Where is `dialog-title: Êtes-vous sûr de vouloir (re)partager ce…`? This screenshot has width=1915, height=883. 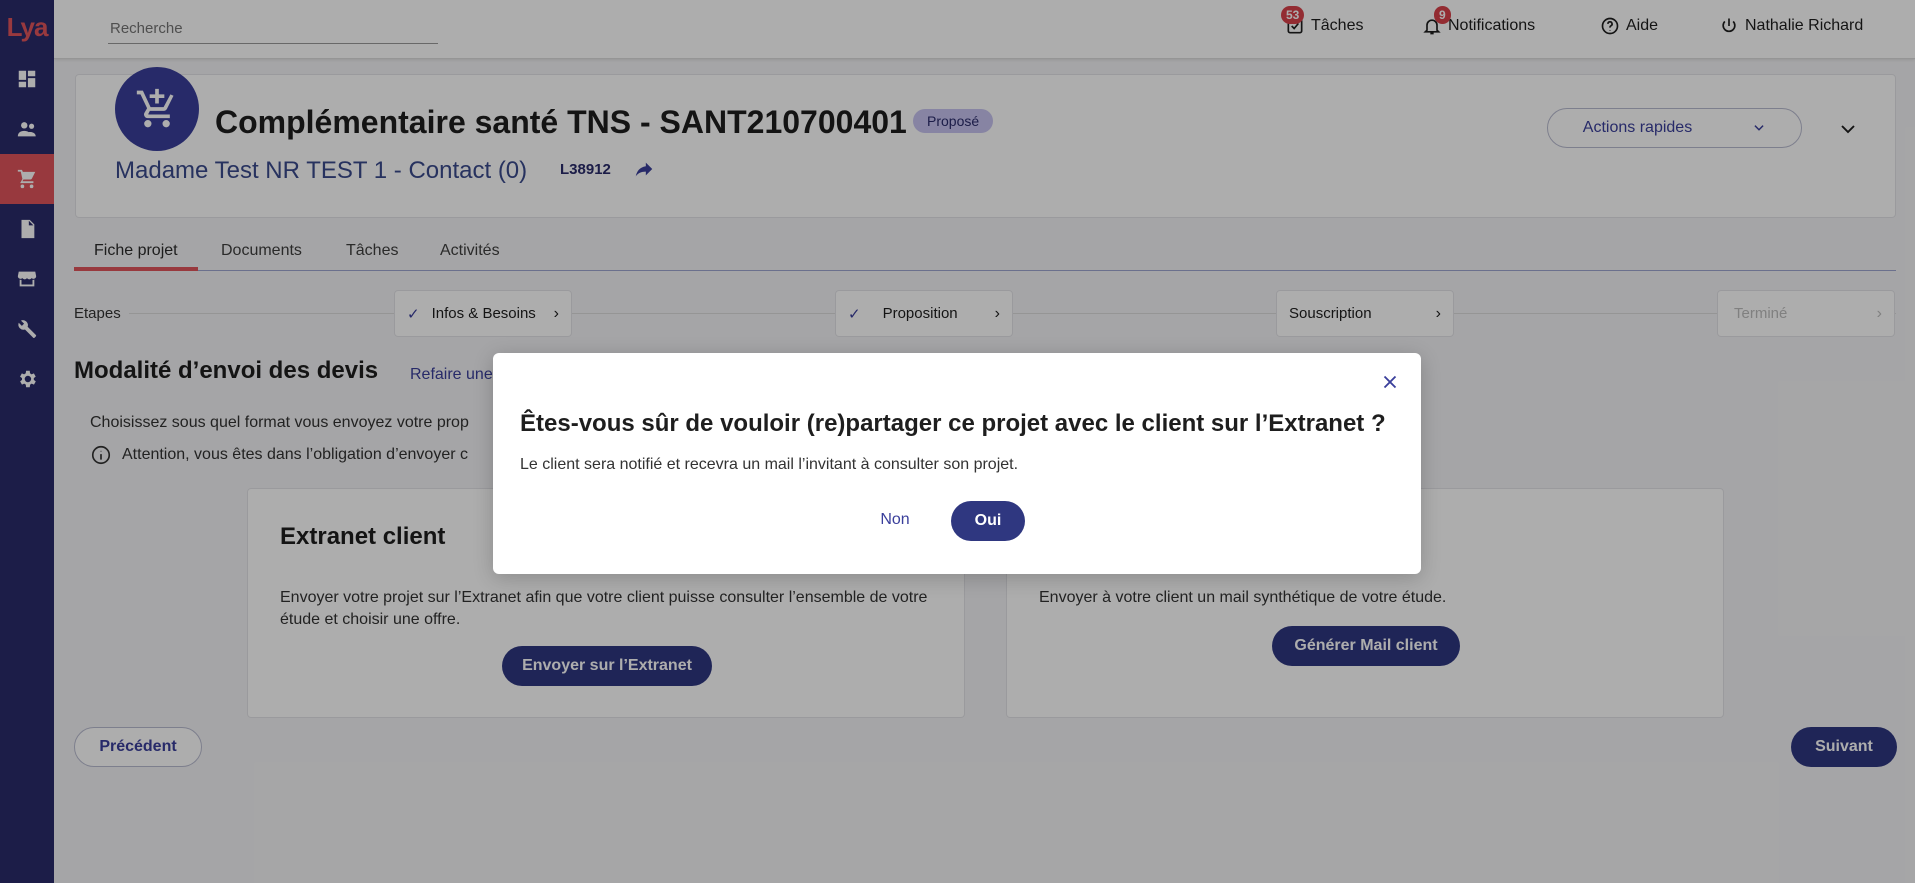
dialog-title: Êtes-vous sûr de vouloir (re)partager ce… is located at coordinates (953, 423).